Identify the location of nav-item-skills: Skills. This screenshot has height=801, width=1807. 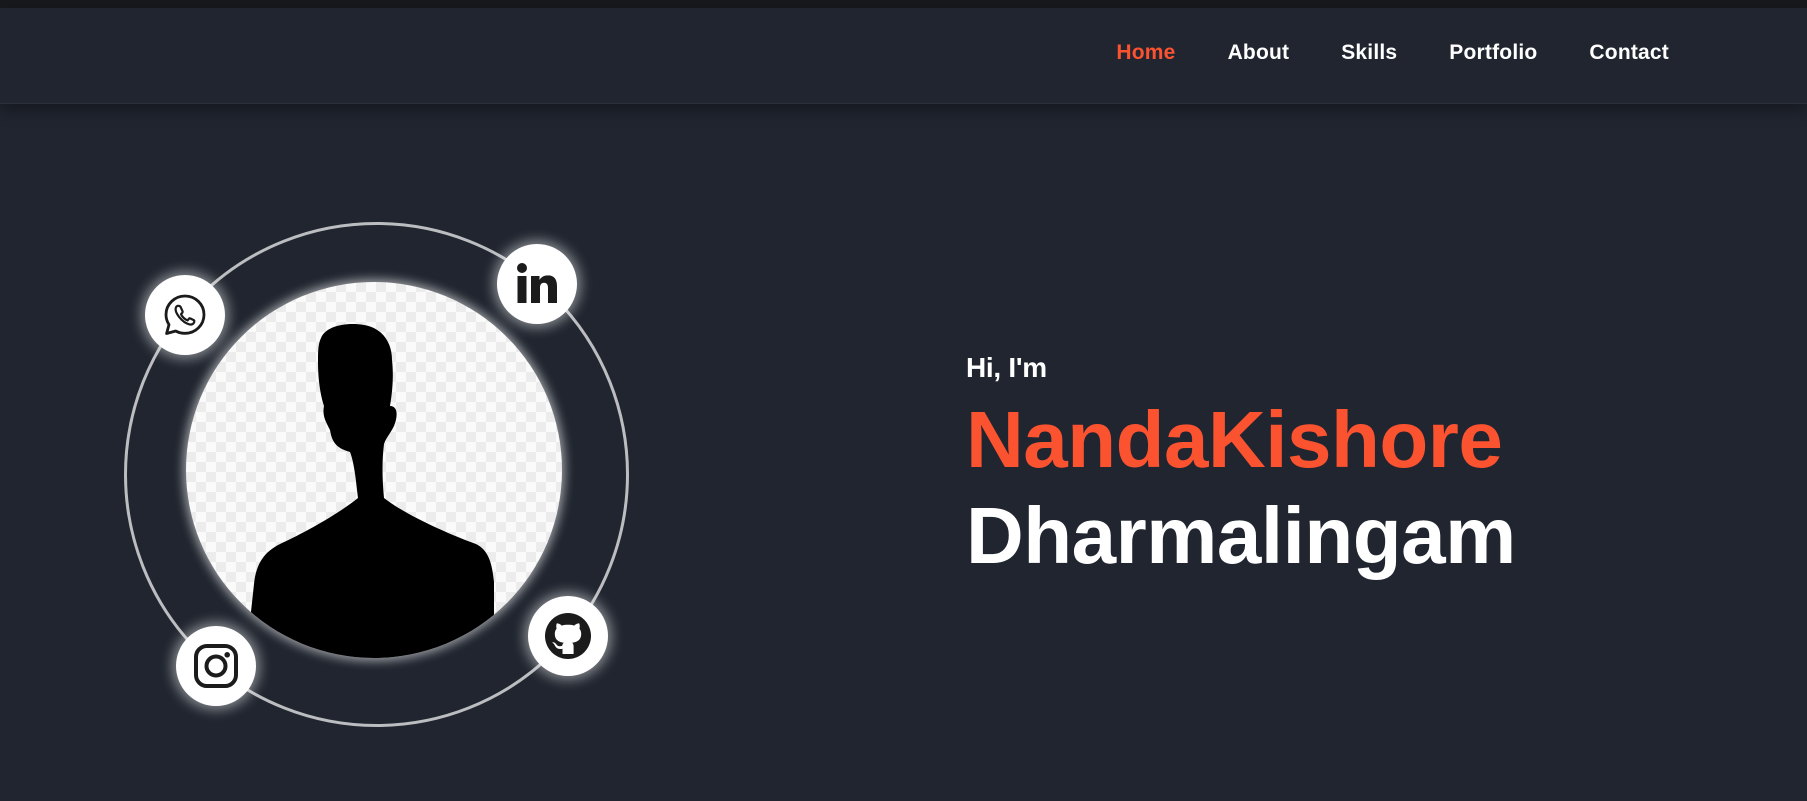
(1369, 53).